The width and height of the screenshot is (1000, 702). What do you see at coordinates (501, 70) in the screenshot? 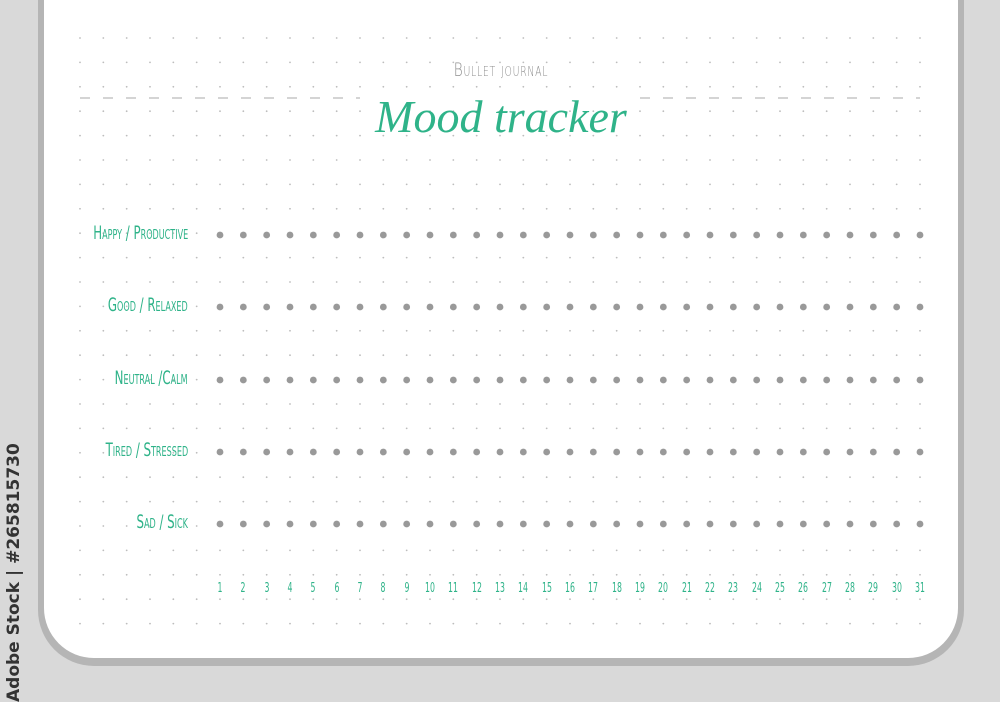
I see `subtitle: Bullet journal` at bounding box center [501, 70].